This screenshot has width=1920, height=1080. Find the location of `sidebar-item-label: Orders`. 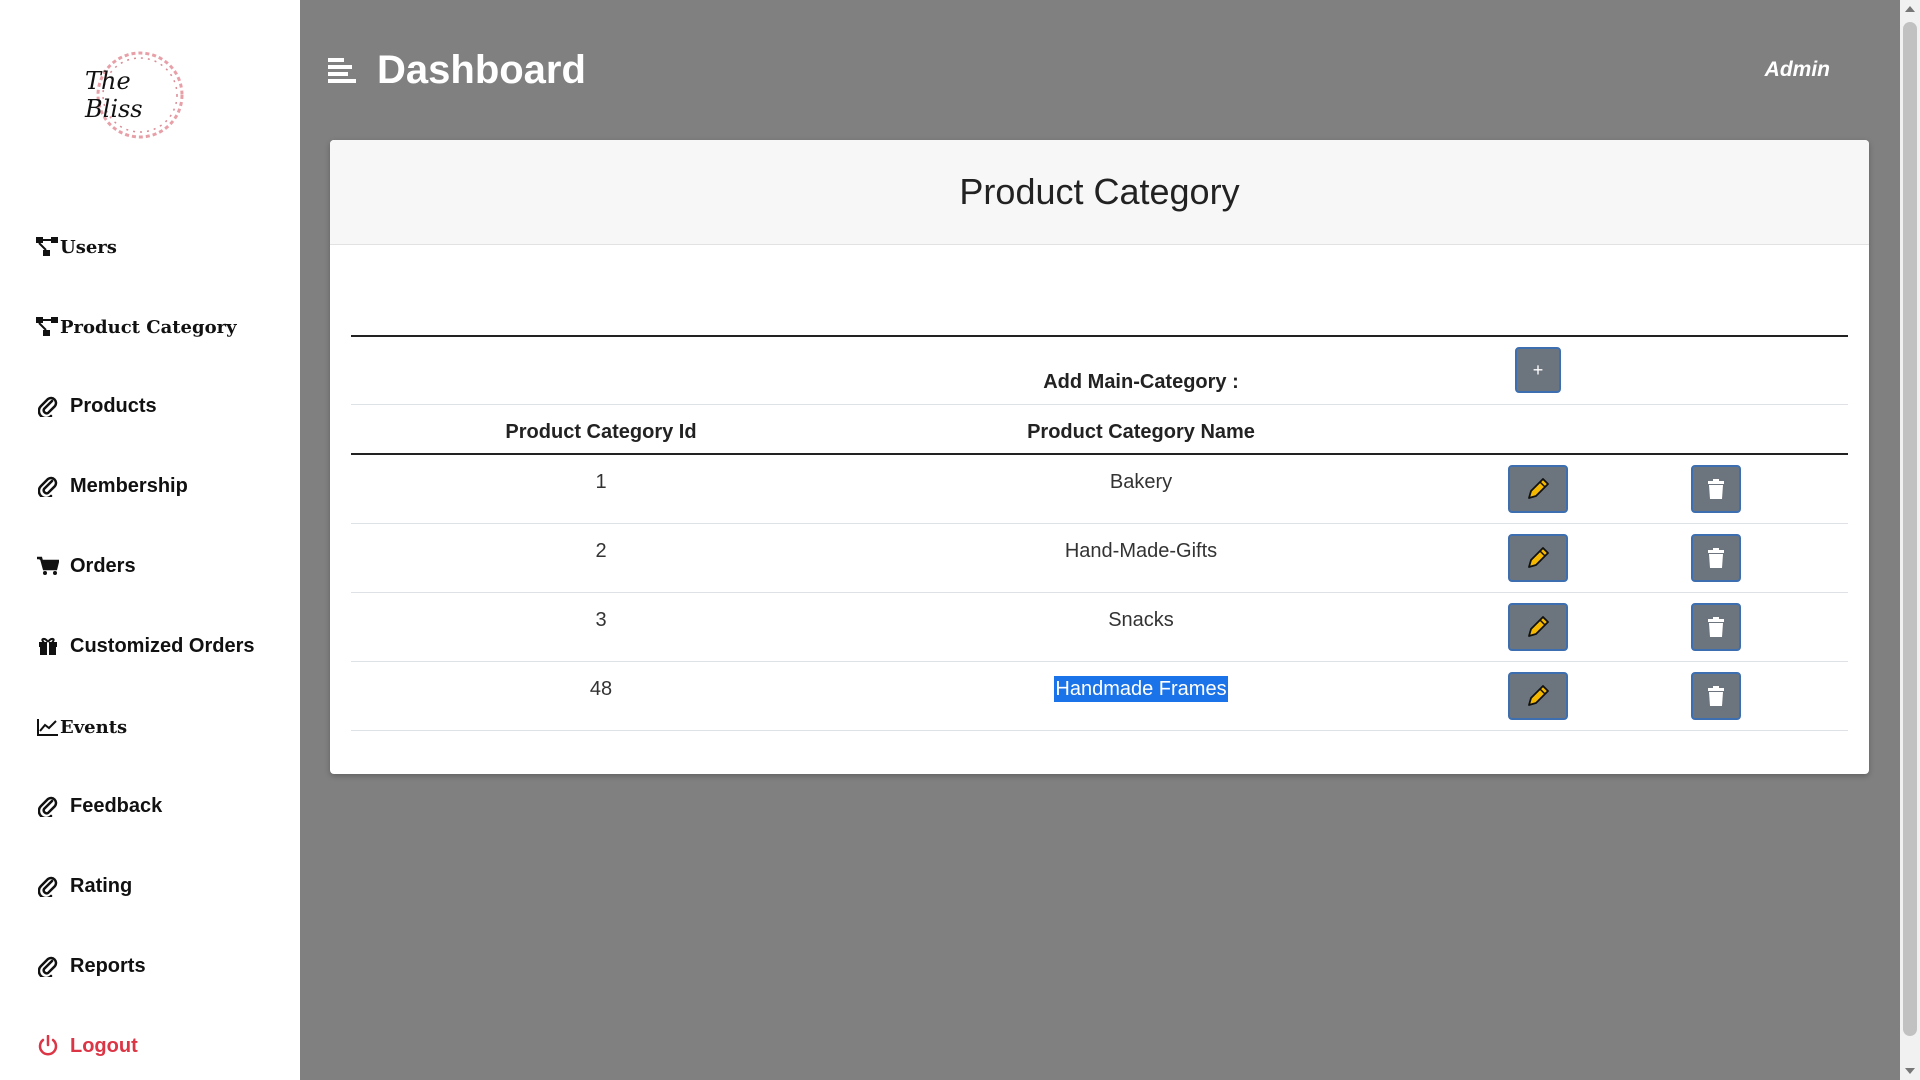

sidebar-item-label: Orders is located at coordinates (103, 565).